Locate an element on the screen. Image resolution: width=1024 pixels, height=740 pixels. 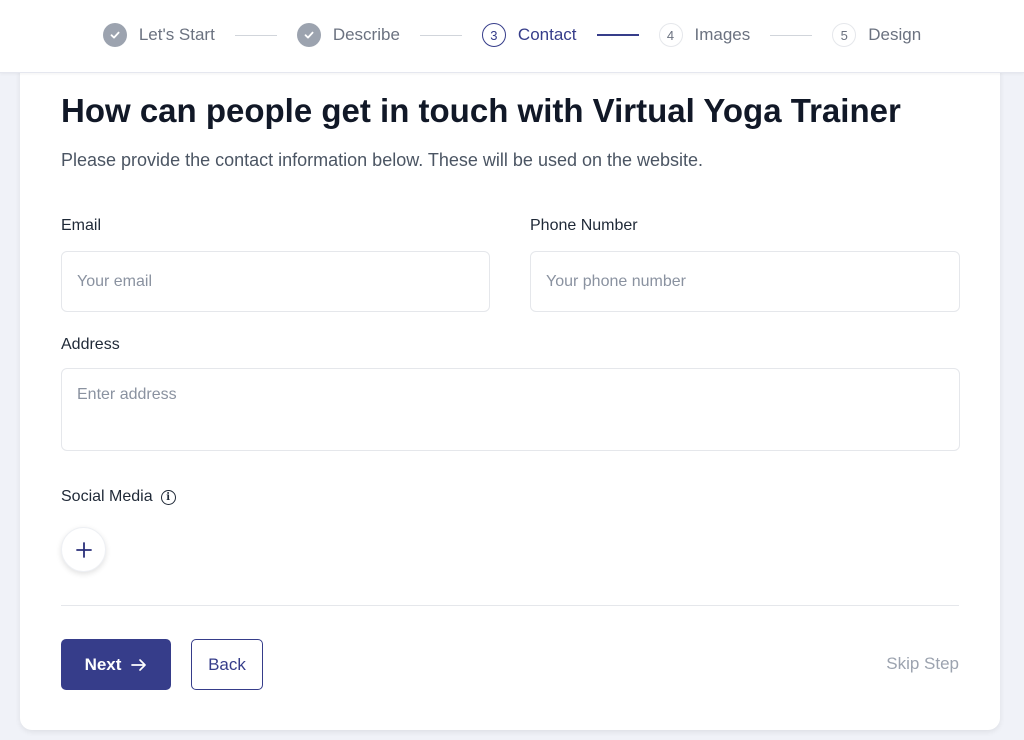
social-media-heading: Social Media i is located at coordinates (118, 497).